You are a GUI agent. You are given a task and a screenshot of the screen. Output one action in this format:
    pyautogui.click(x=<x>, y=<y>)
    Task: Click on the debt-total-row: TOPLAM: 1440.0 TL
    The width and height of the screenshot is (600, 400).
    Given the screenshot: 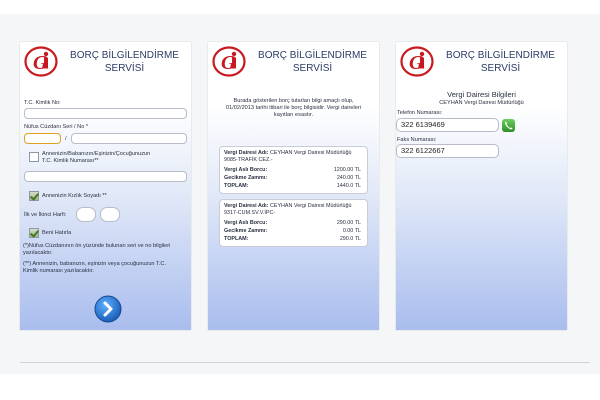 What is the action you would take?
    pyautogui.click(x=294, y=186)
    